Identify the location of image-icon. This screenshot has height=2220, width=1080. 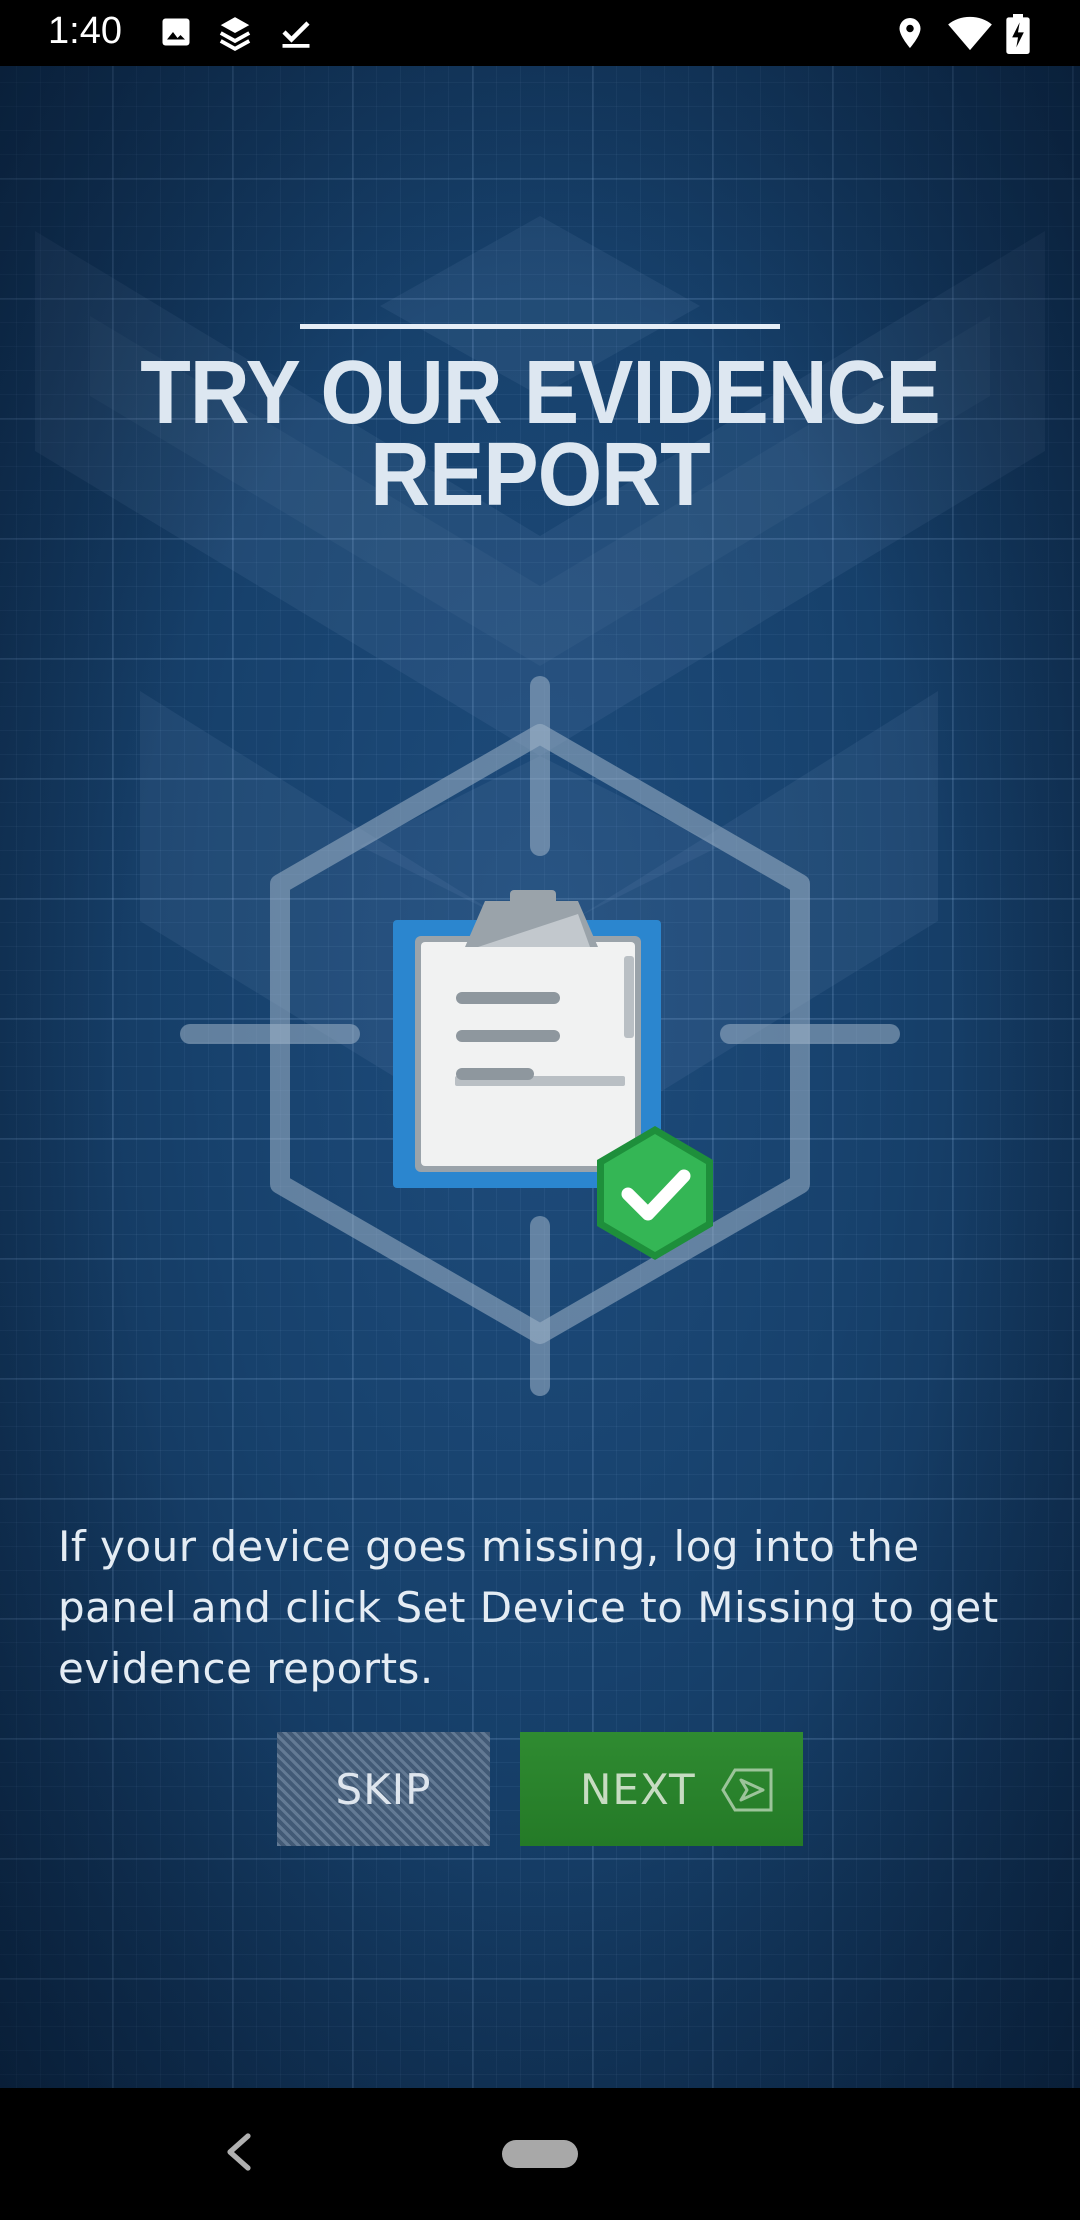
(176, 34).